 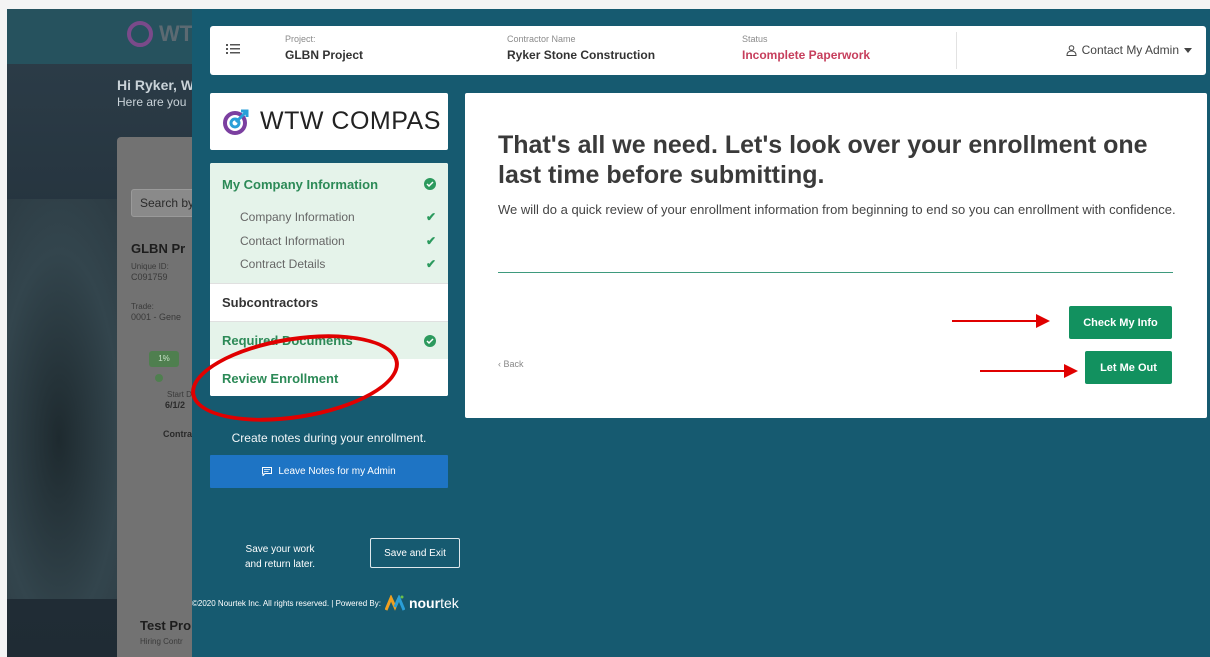 I want to click on contractor-value: Ryker Stone Construction, so click(x=581, y=55).